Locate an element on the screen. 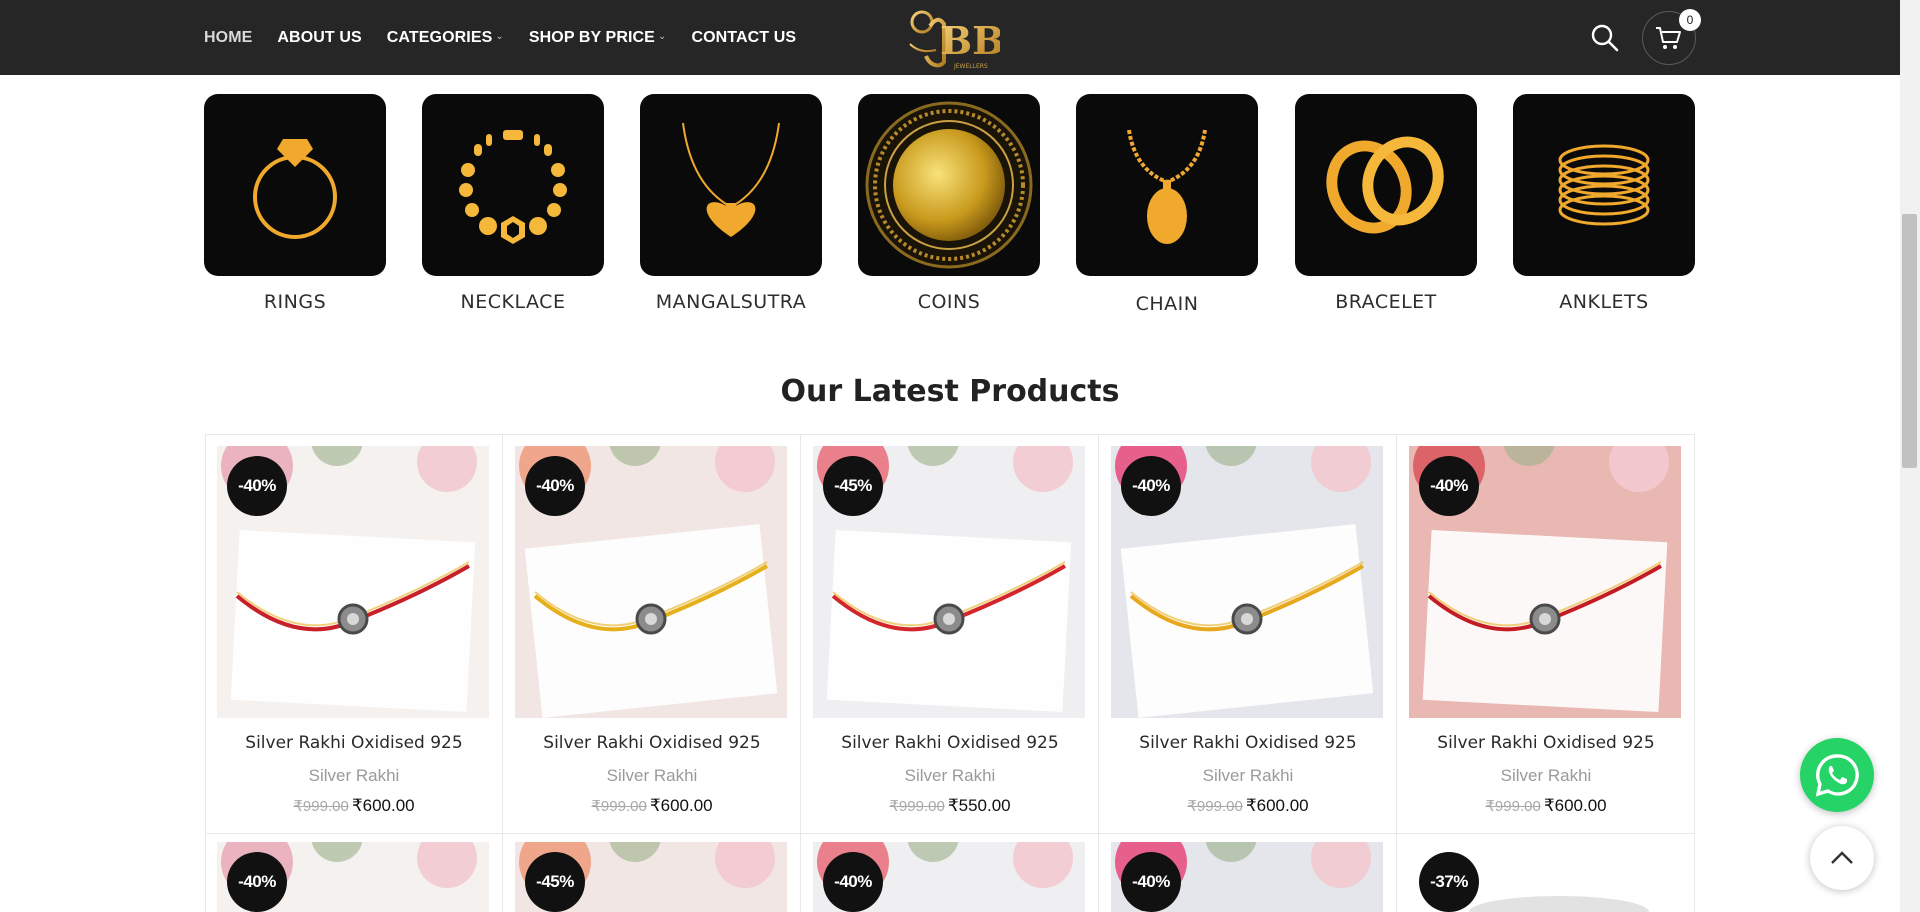 This screenshot has height=912, width=1920. nav-categories: CATEGORIES ⌄ is located at coordinates (445, 38).